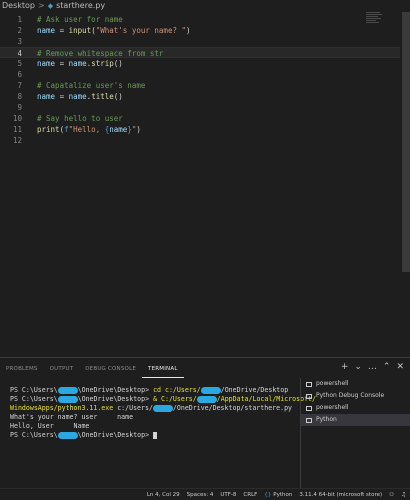 The width and height of the screenshot is (410, 500). Describe the element at coordinates (18, 6) in the screenshot. I see `breadcrumb-folder: Desktop` at that location.